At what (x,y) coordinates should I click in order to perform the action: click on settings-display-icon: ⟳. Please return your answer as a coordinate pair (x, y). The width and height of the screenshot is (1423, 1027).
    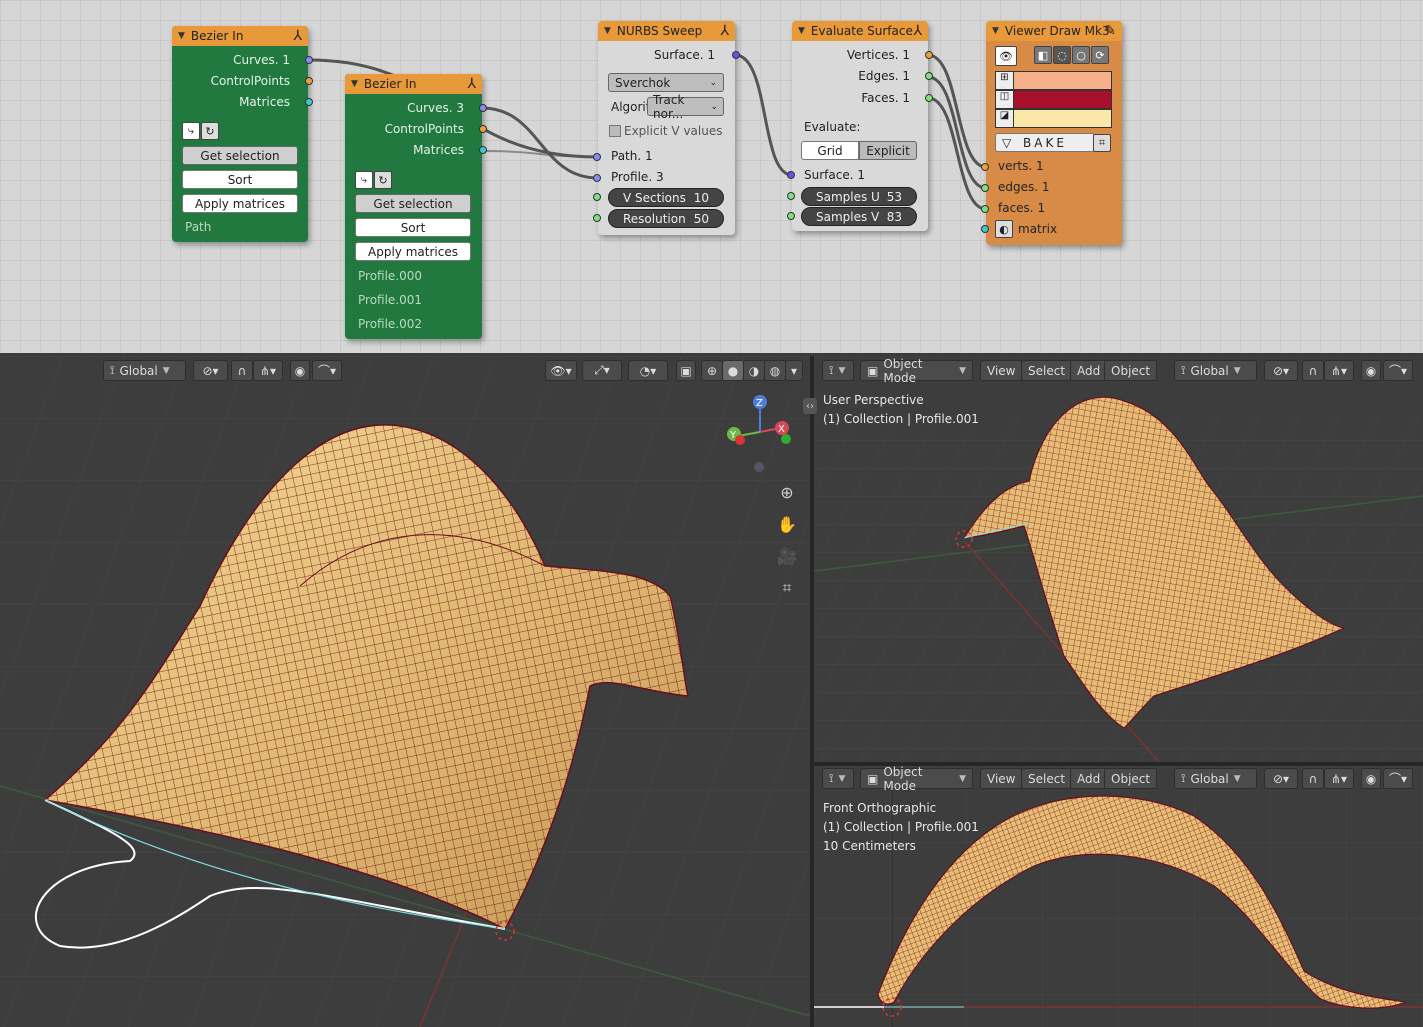
    Looking at the image, I should click on (1100, 55).